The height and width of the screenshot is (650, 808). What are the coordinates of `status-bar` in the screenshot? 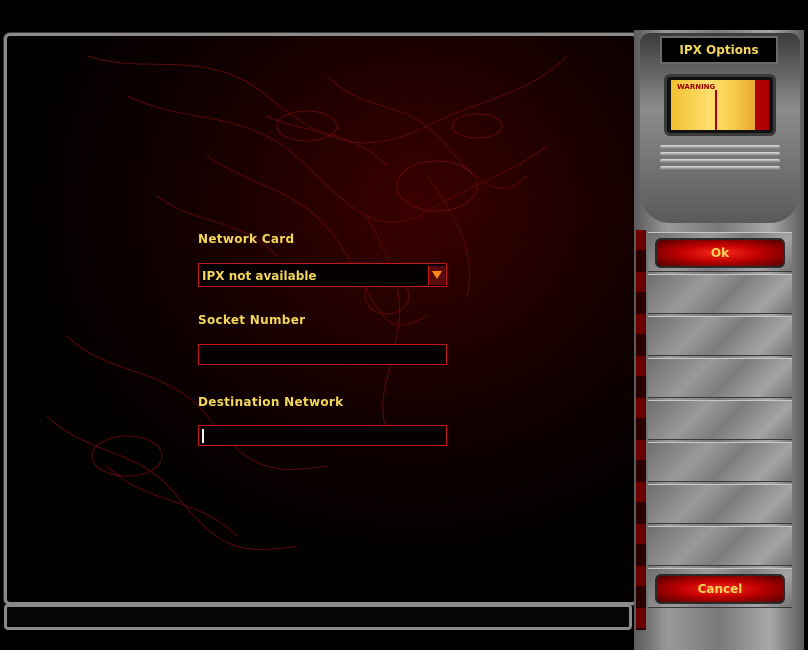 It's located at (318, 617).